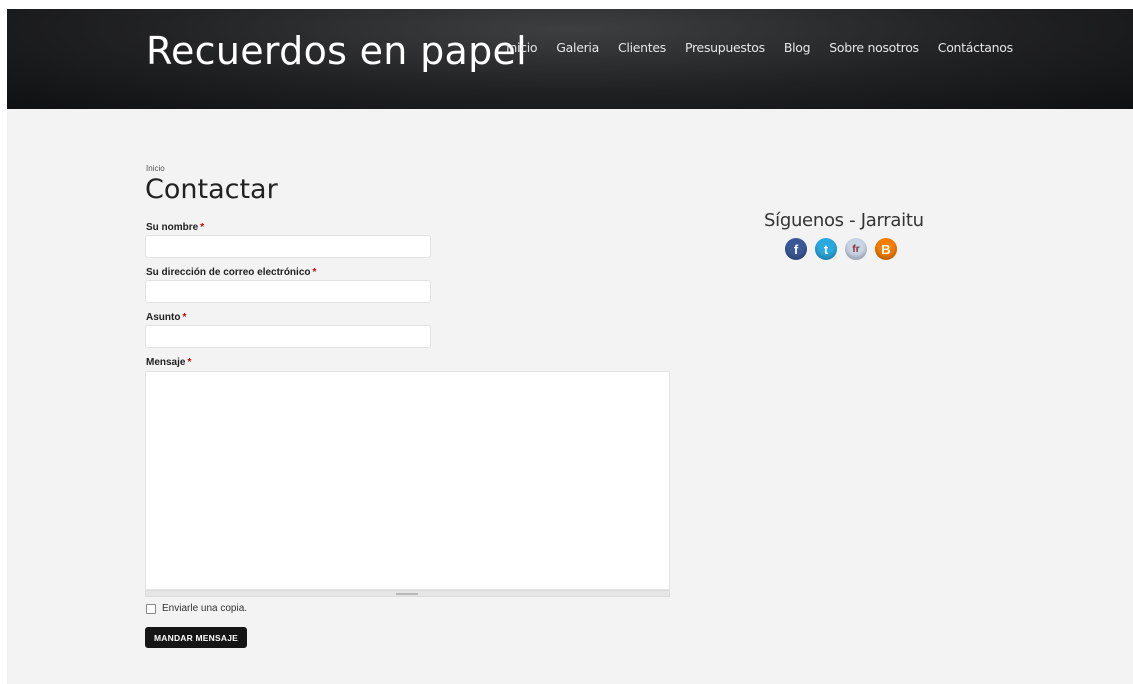 Image resolution: width=1133 pixels, height=684 pixels. I want to click on twitter-icon: t, so click(826, 249).